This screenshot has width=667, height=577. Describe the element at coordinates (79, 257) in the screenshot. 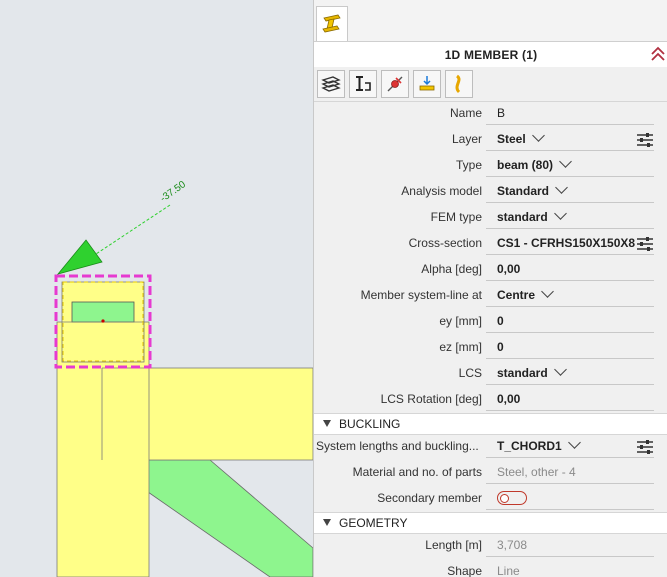

I see `load-arrow-head` at that location.